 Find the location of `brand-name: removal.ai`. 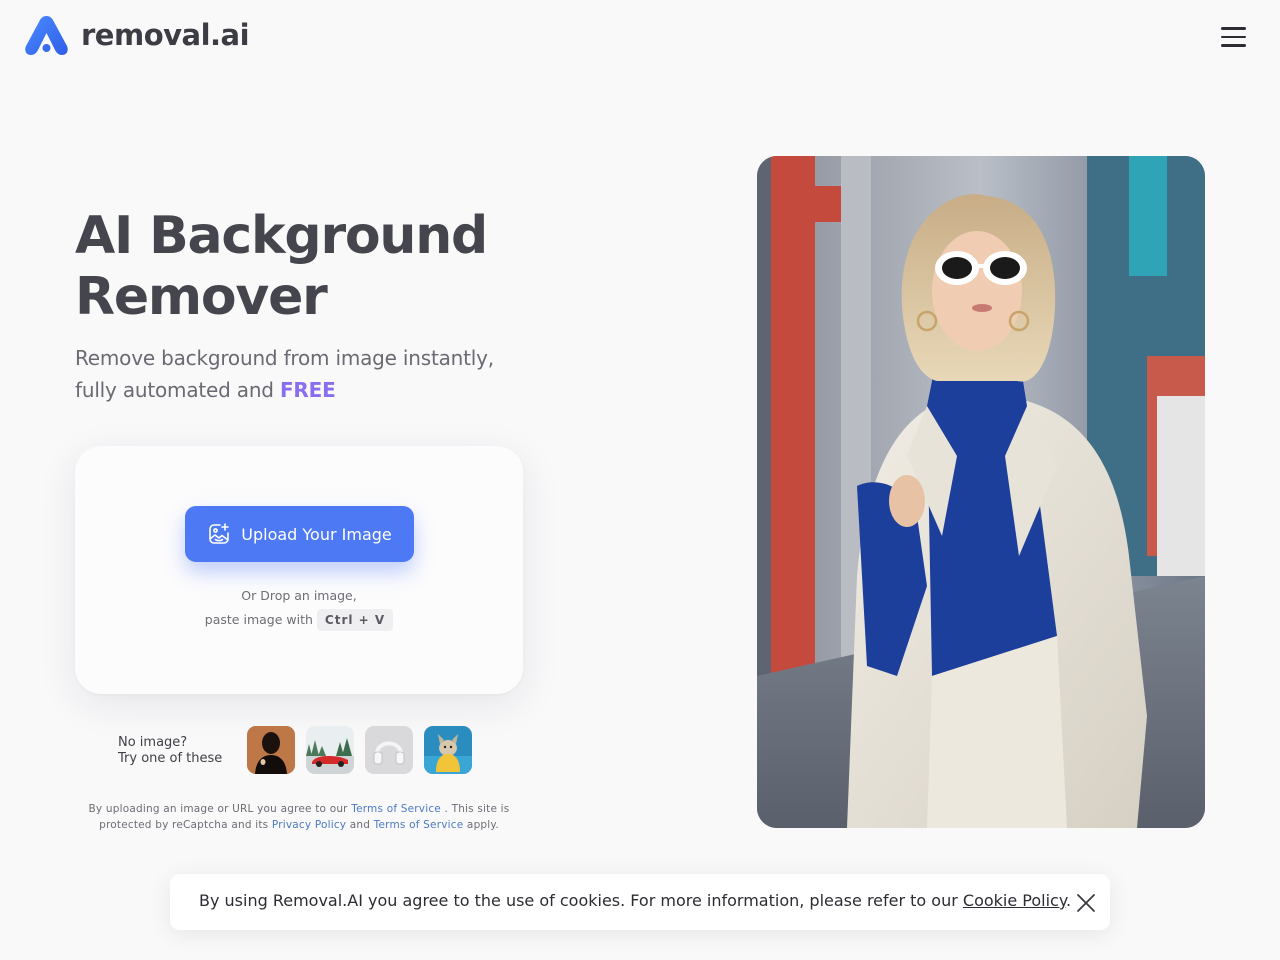

brand-name: removal.ai is located at coordinates (165, 35).